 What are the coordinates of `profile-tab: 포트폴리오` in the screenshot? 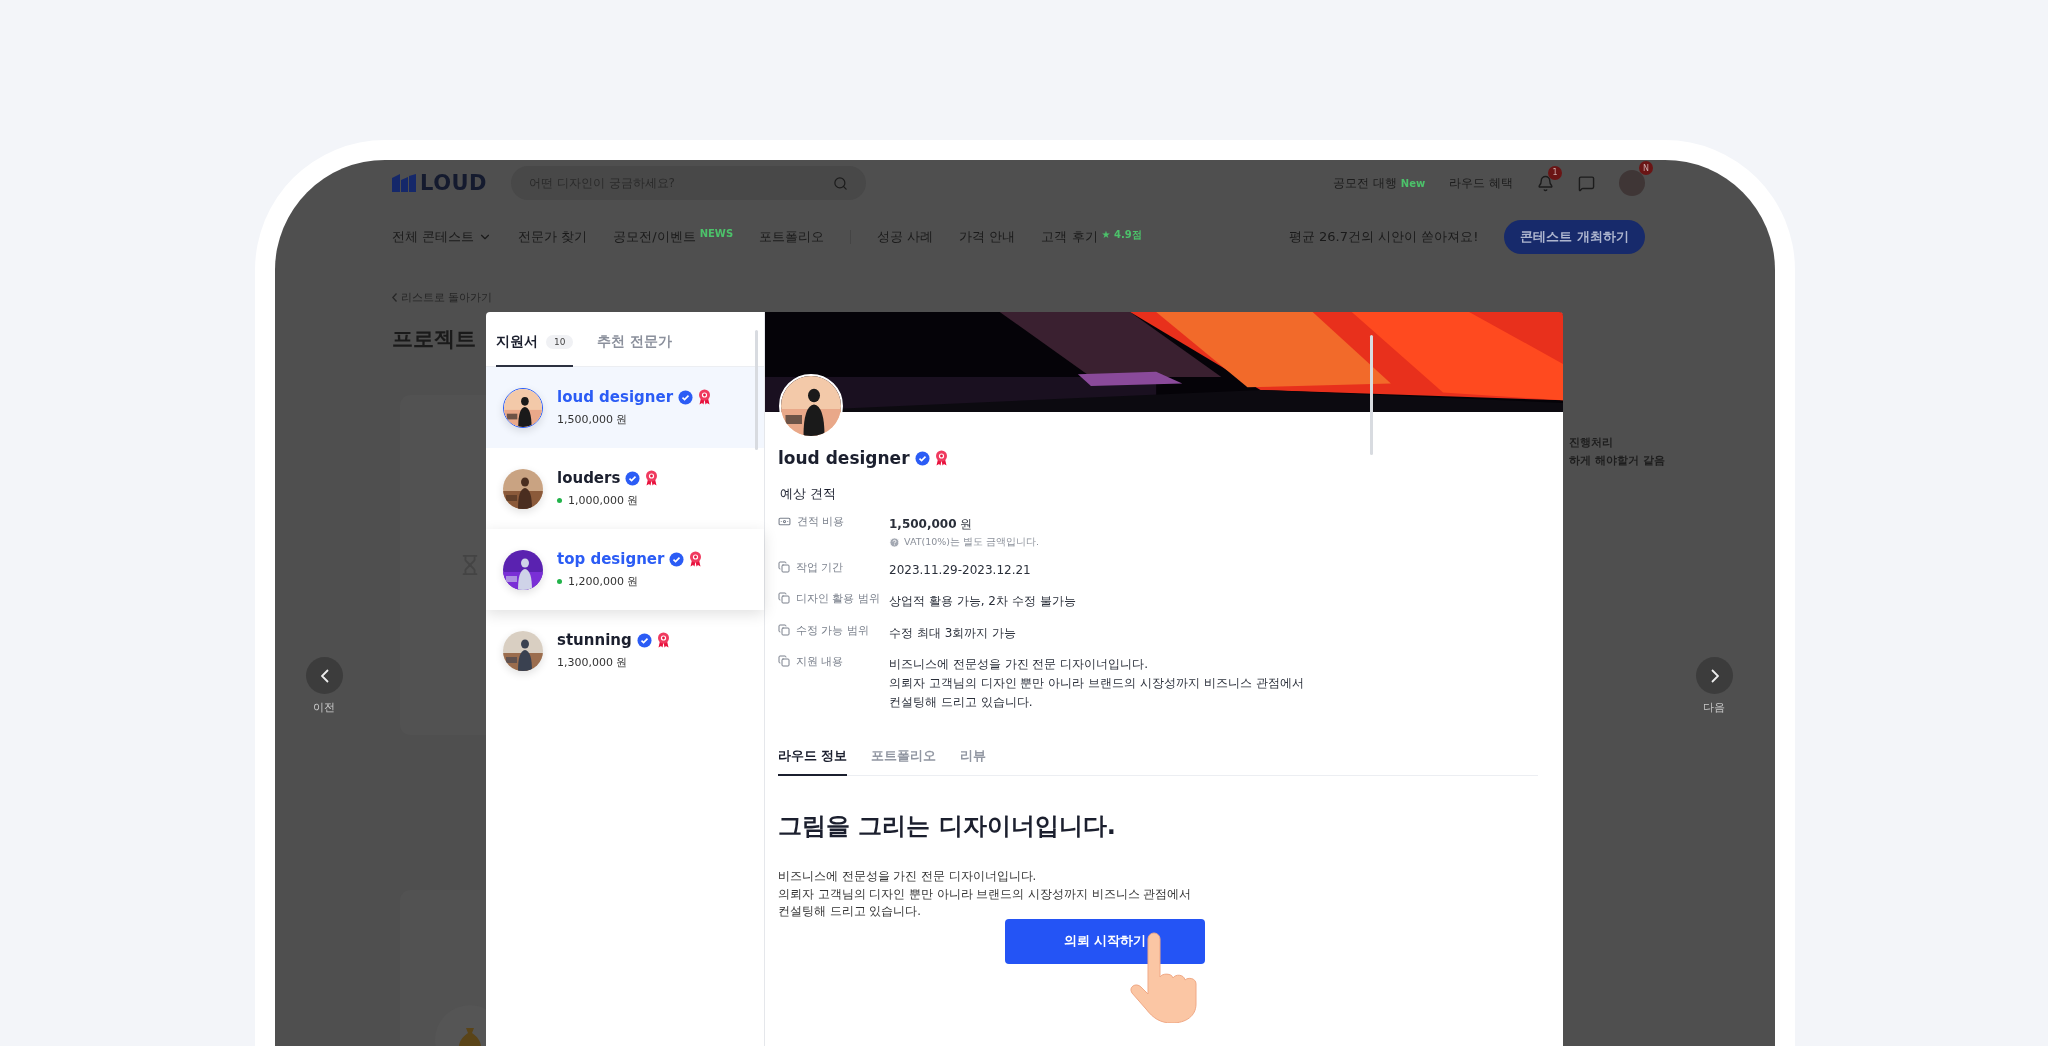 It's located at (904, 762).